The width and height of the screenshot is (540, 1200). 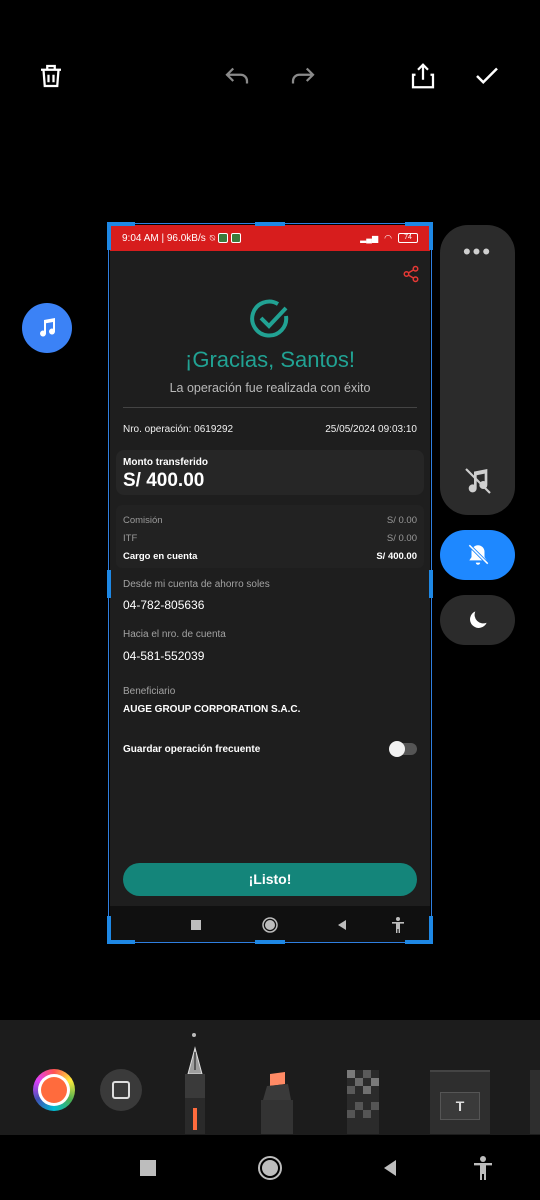 What do you see at coordinates (477, 252) in the screenshot?
I see `more-options-icon: •••` at bounding box center [477, 252].